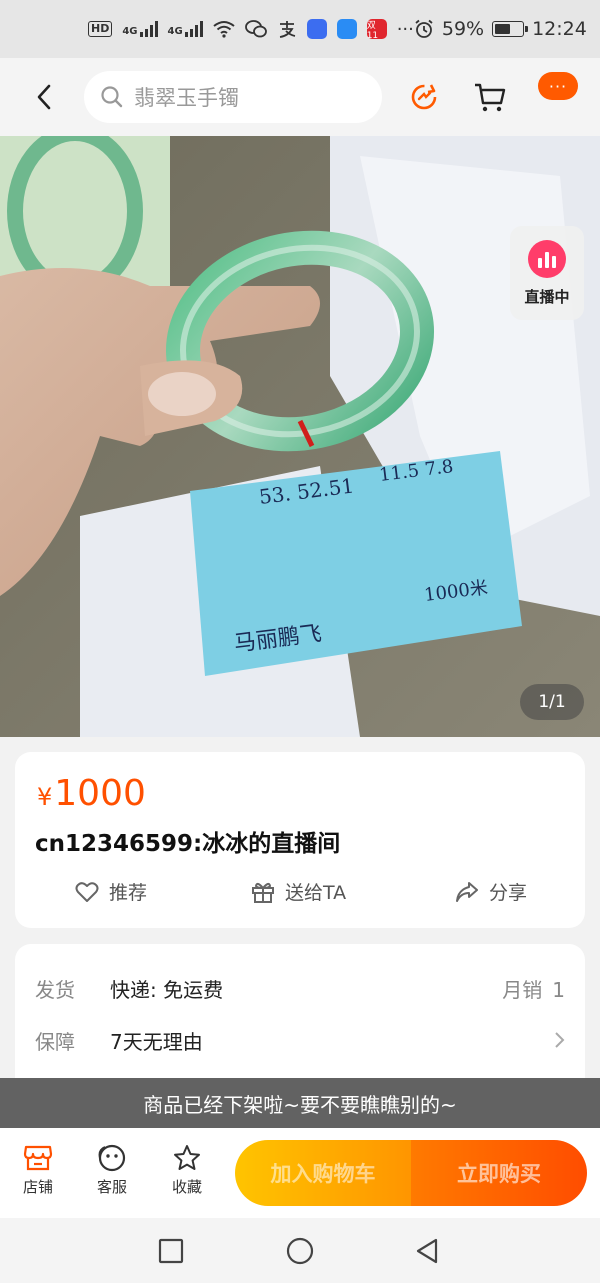  Describe the element at coordinates (424, 28) in the screenshot. I see `alarm-icon` at that location.